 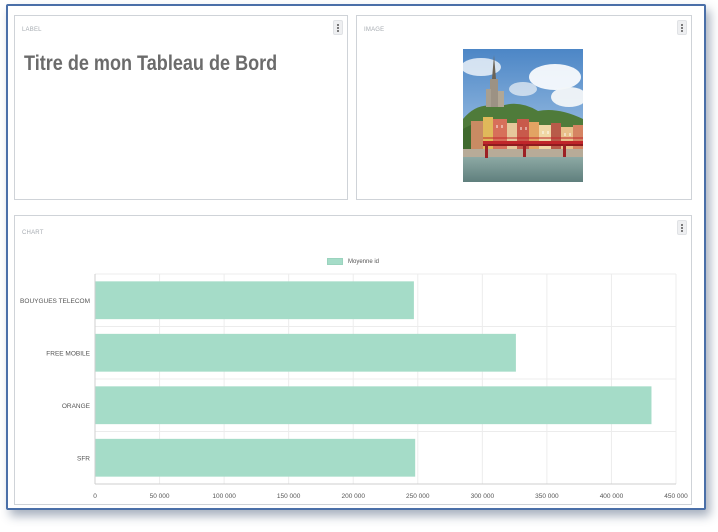 What do you see at coordinates (353, 496) in the screenshot?
I see `x-tick-label: 200 000` at bounding box center [353, 496].